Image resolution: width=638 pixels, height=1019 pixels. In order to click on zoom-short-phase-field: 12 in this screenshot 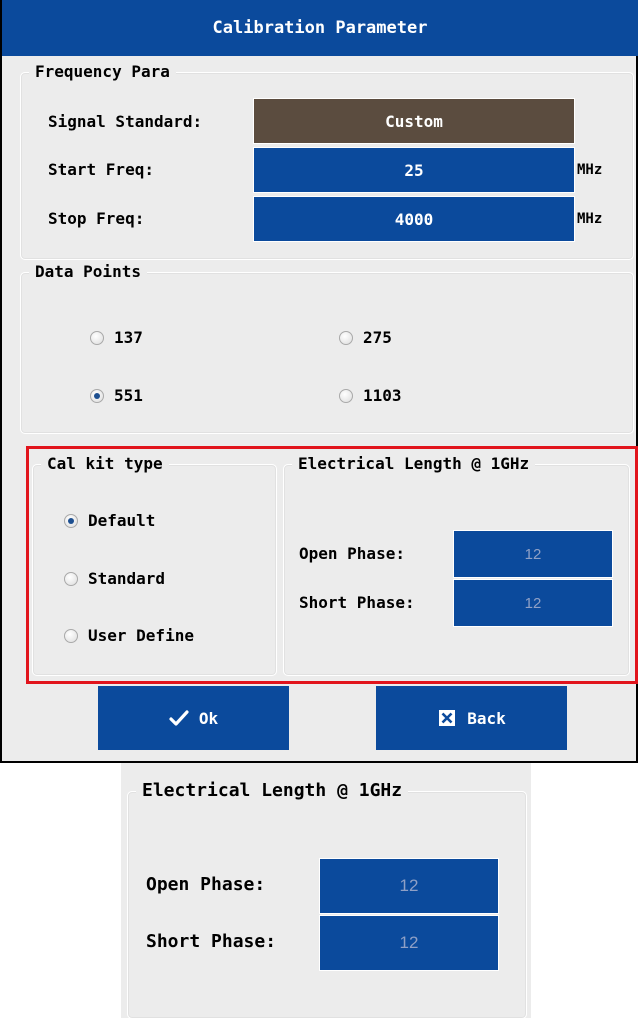, I will do `click(409, 943)`.